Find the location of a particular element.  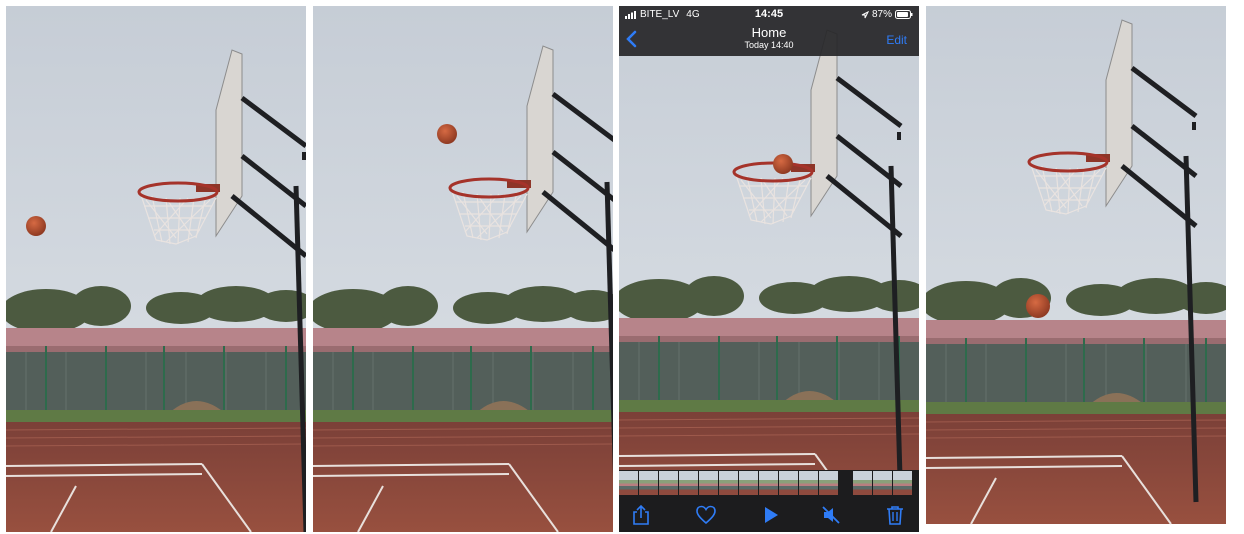

video-scrubber is located at coordinates (769, 483).